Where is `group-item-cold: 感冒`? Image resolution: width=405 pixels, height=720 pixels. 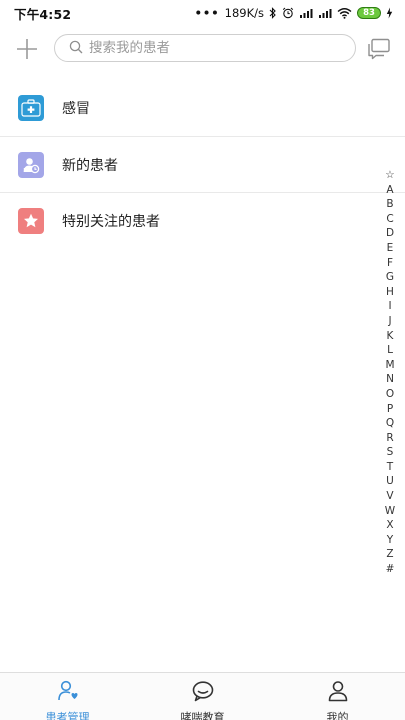 group-item-cold: 感冒 is located at coordinates (202, 108).